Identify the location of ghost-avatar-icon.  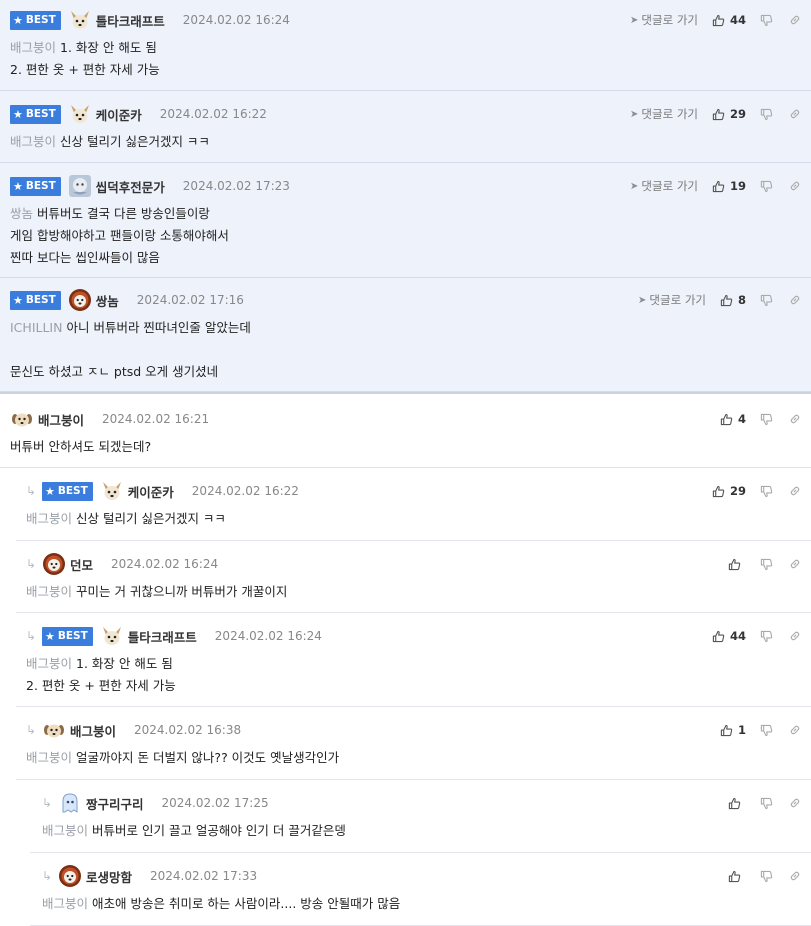
(70, 803).